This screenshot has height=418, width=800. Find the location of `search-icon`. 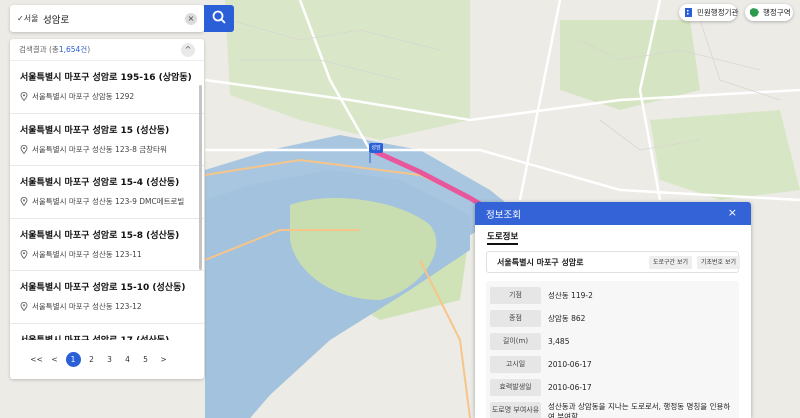

search-icon is located at coordinates (219, 18).